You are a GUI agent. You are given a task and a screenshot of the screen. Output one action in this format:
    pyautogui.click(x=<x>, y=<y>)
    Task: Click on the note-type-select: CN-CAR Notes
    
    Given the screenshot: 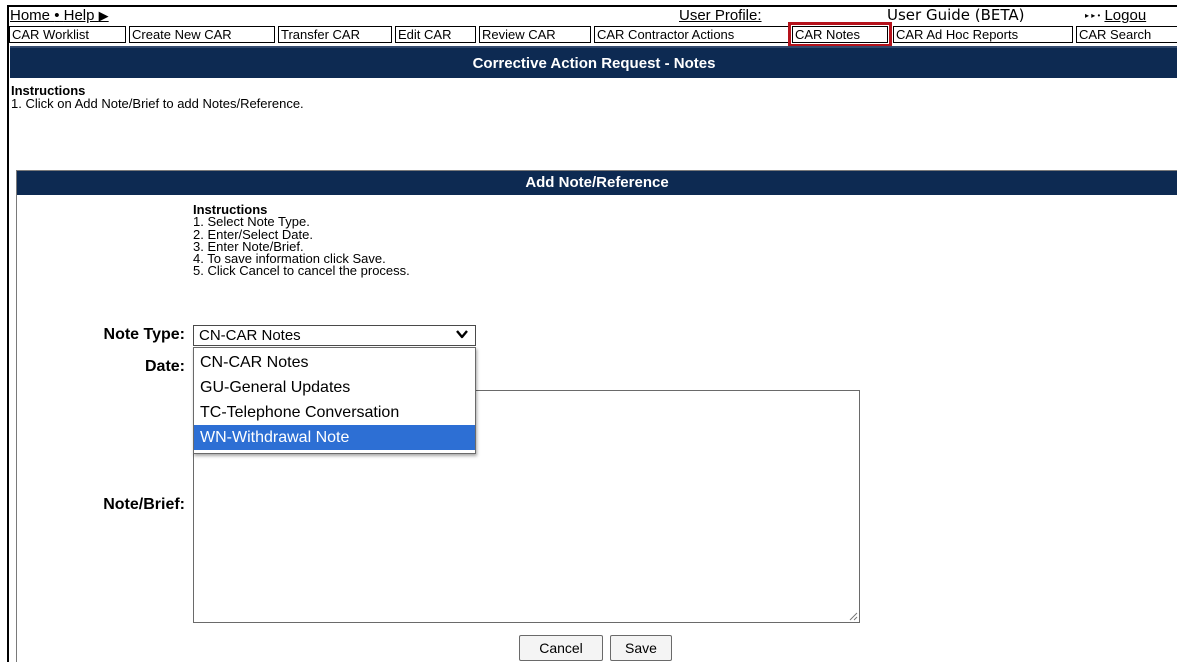 What is the action you would take?
    pyautogui.click(x=334, y=335)
    